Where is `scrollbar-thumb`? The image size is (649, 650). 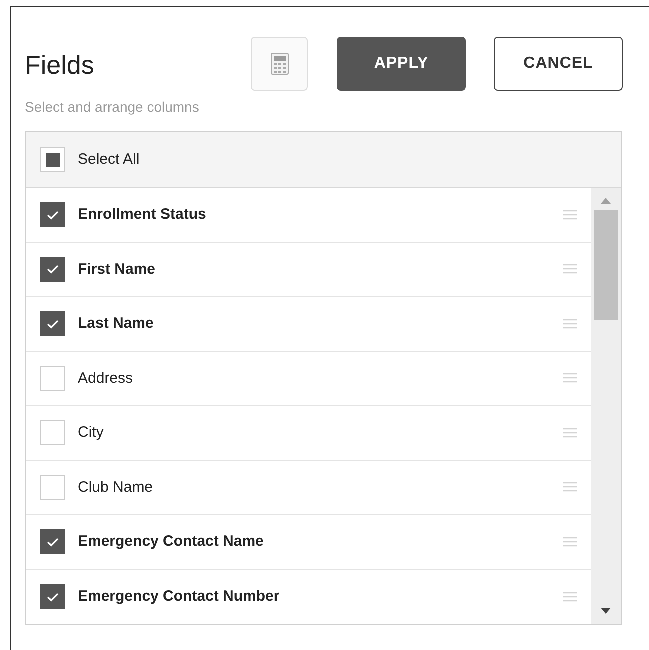
scrollbar-thumb is located at coordinates (606, 265).